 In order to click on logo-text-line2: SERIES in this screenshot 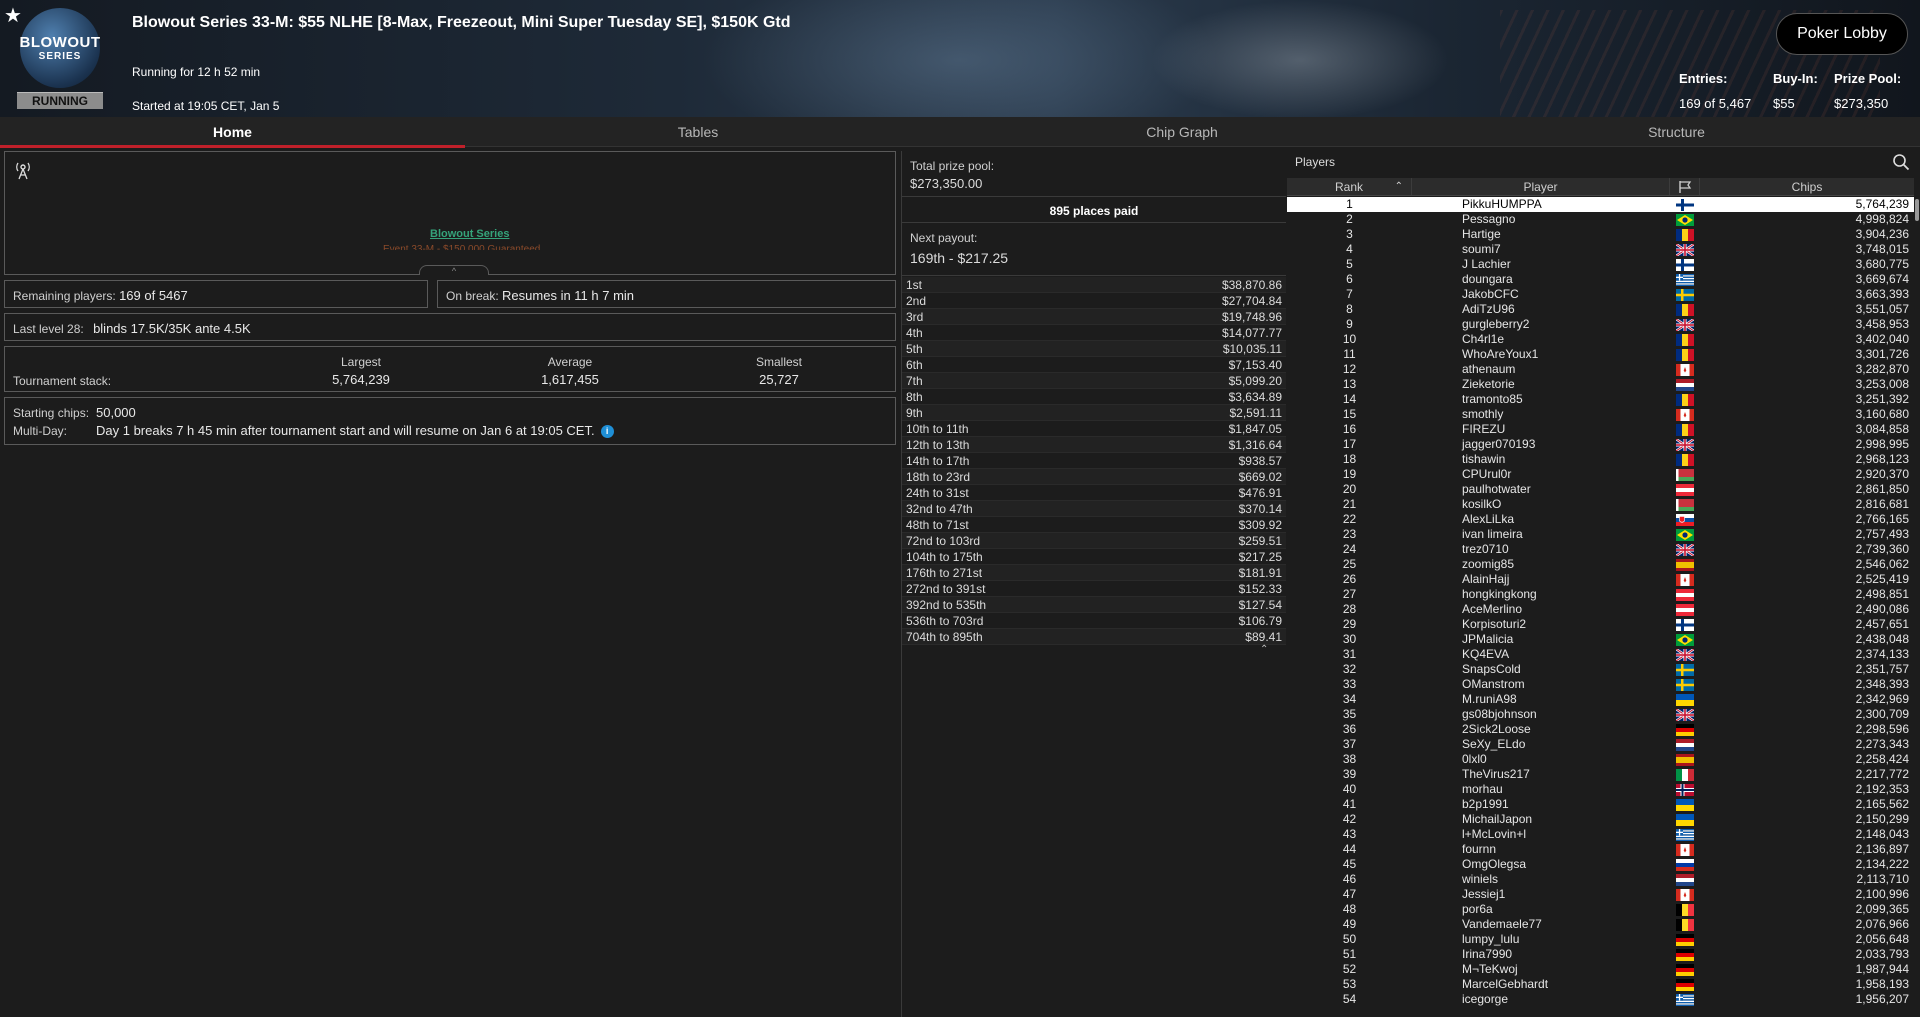, I will do `click(60, 56)`.